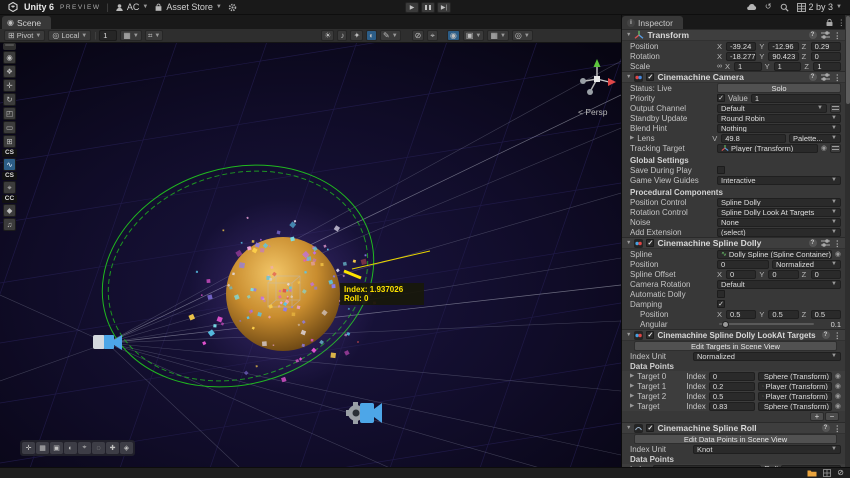  What do you see at coordinates (748, 66) in the screenshot?
I see `scale-x-field: 1` at bounding box center [748, 66].